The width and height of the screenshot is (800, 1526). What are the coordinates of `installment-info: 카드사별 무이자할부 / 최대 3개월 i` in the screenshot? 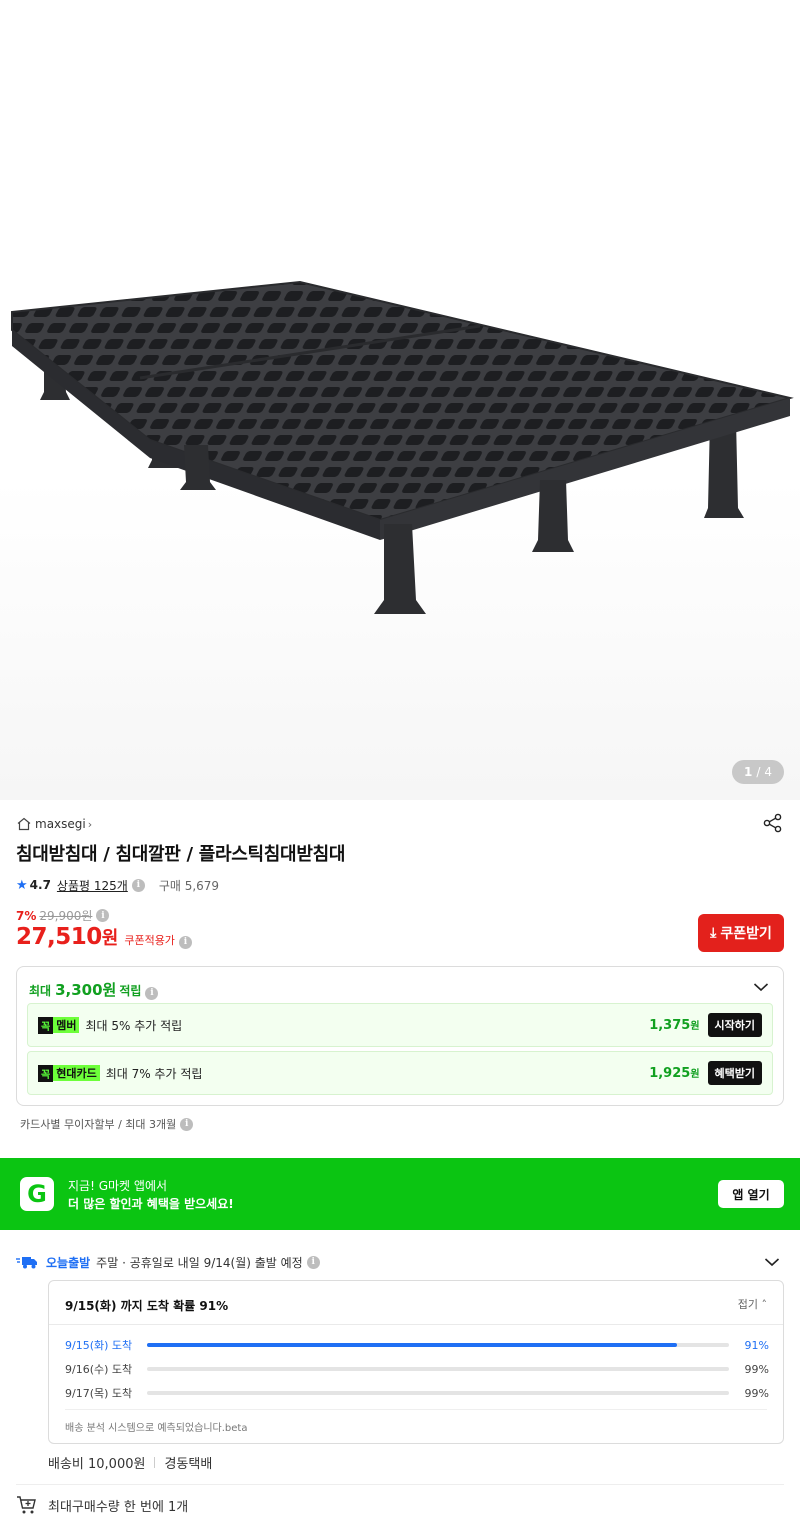 It's located at (107, 1124).